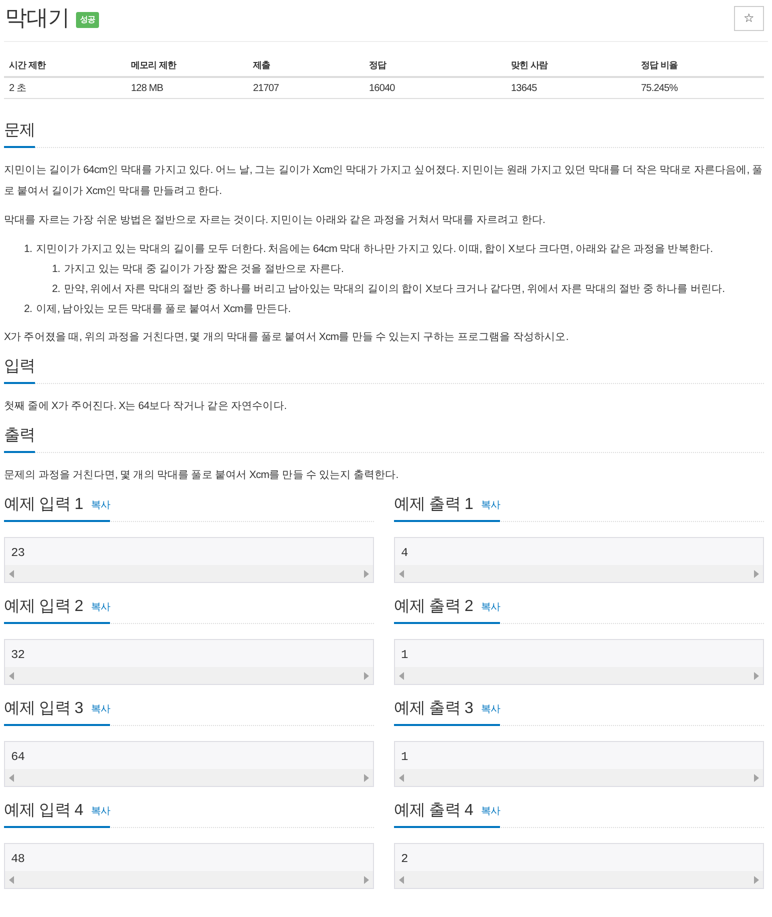 Image resolution: width=772 pixels, height=917 pixels. What do you see at coordinates (18, 553) in the screenshot?
I see `sample-text: 23` at bounding box center [18, 553].